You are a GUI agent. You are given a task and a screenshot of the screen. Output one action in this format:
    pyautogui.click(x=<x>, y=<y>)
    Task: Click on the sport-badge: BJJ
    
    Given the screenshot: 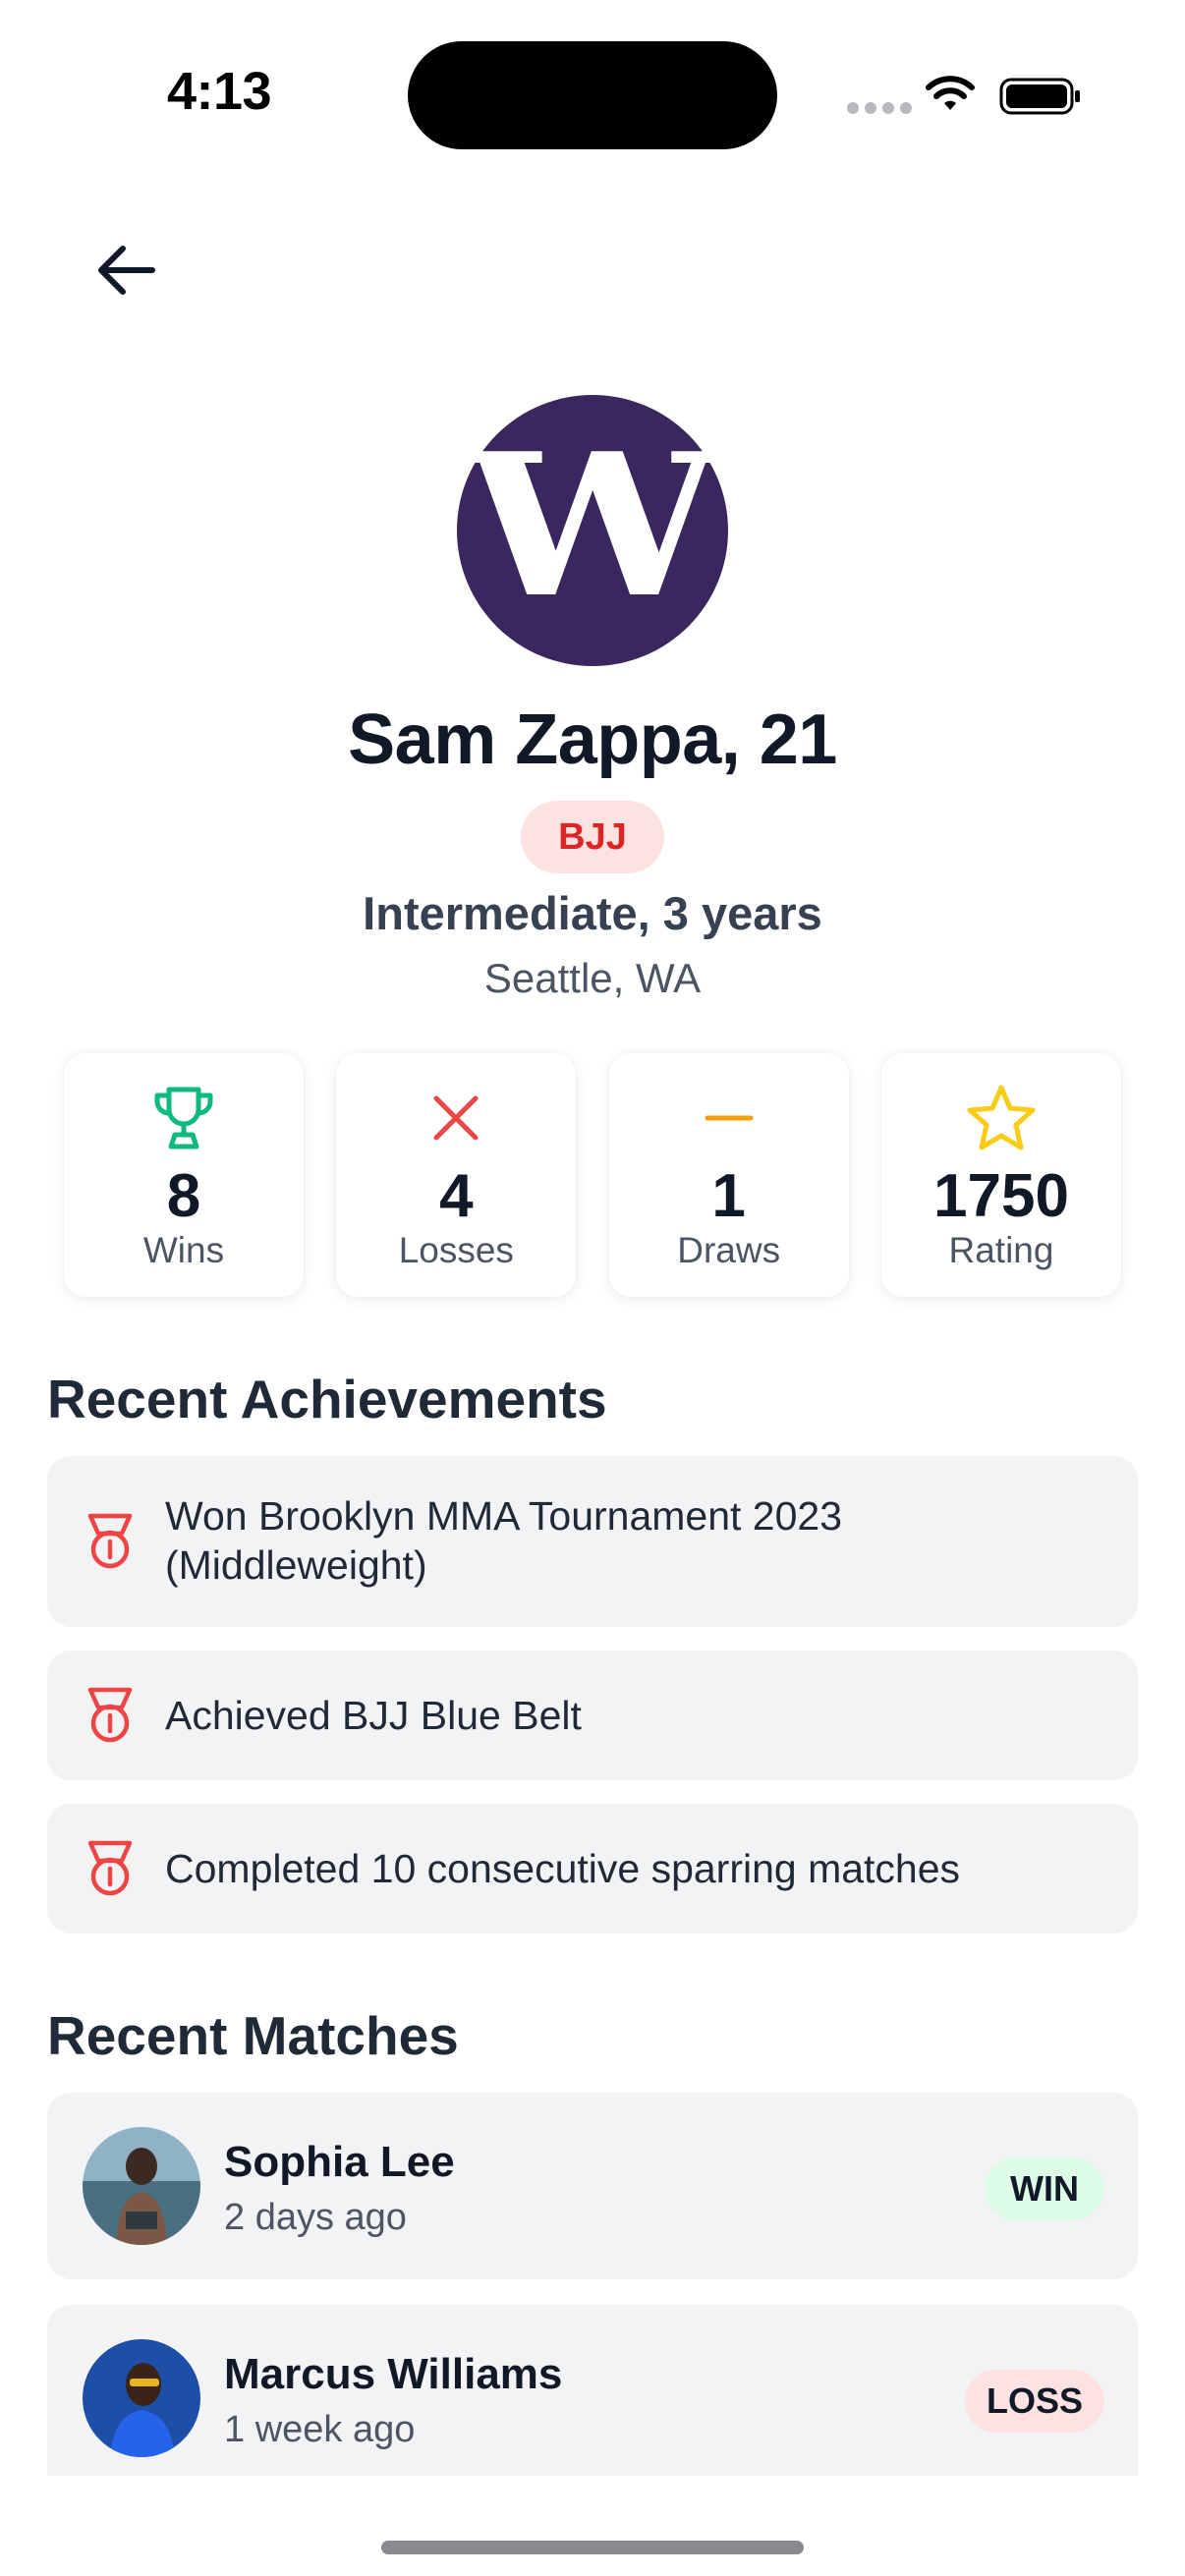 What is the action you would take?
    pyautogui.click(x=592, y=837)
    